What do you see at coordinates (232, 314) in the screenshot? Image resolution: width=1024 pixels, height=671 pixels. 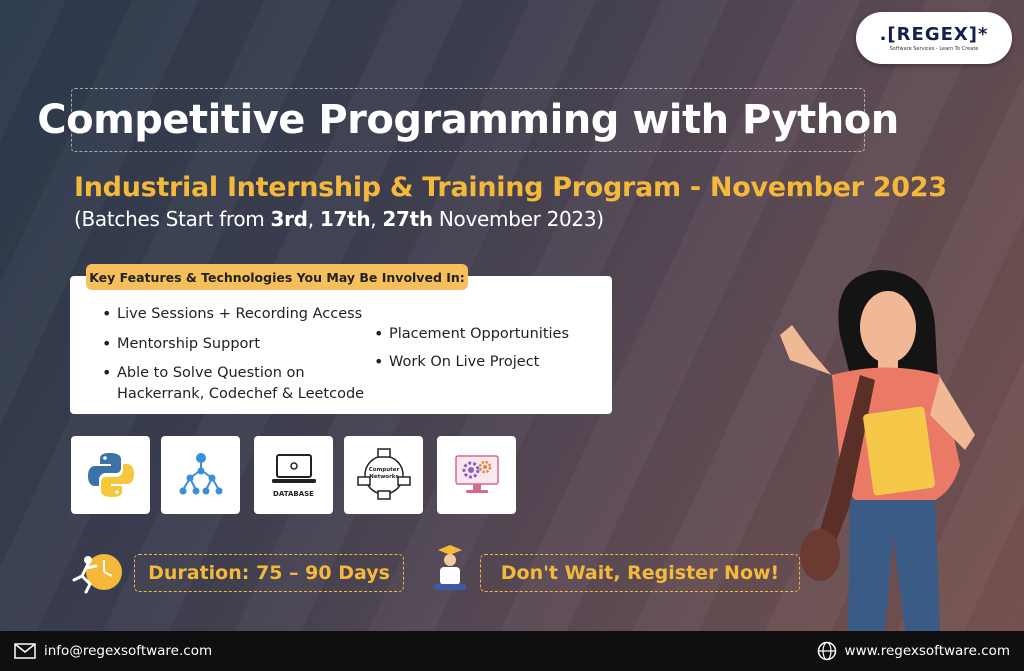 I see `feature-item: Live Sessions + Recording Access` at bounding box center [232, 314].